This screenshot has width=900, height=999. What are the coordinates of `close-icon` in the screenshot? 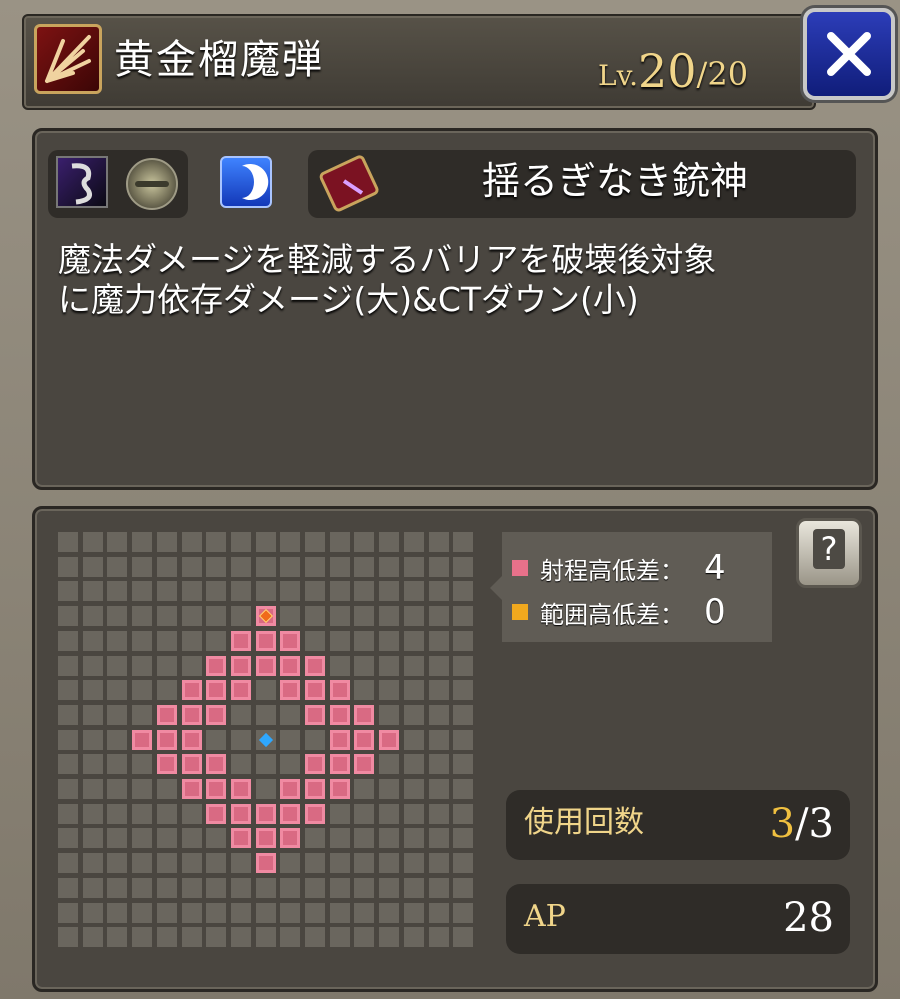 It's located at (849, 54).